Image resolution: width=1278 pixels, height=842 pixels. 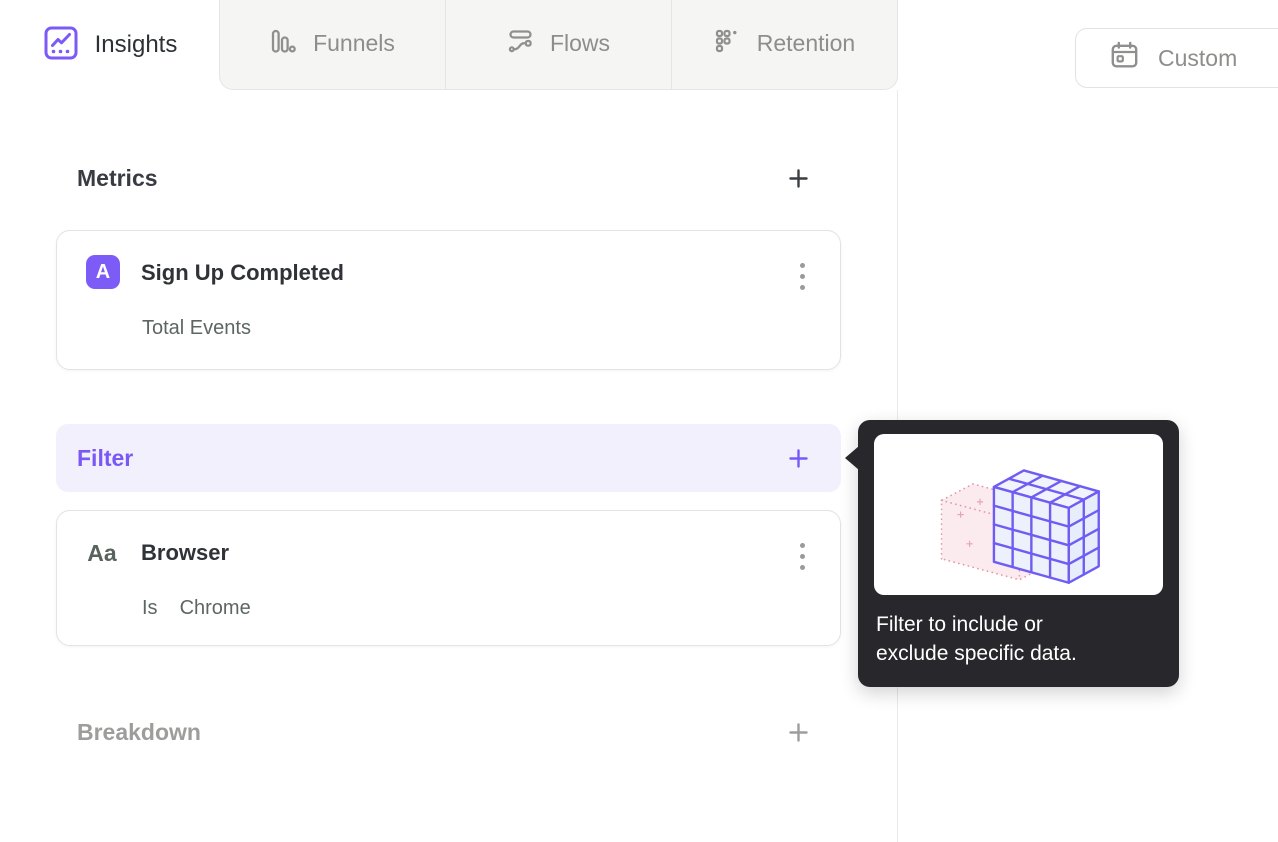 What do you see at coordinates (283, 44) in the screenshot?
I see `funnels-bars-icon` at bounding box center [283, 44].